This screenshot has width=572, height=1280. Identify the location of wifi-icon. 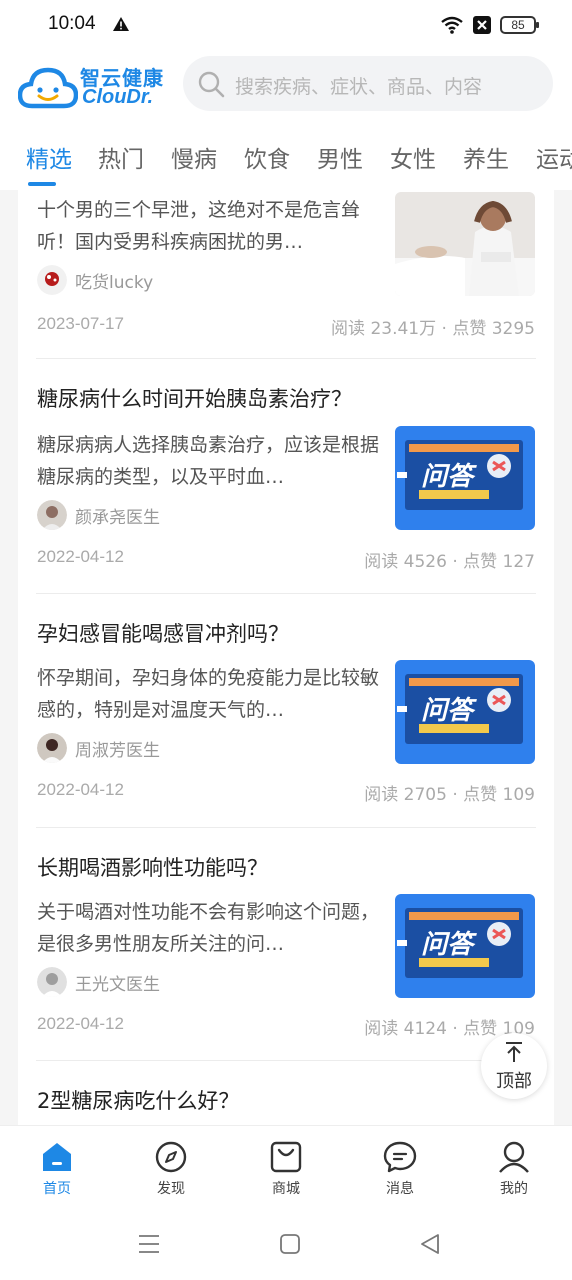
(452, 25).